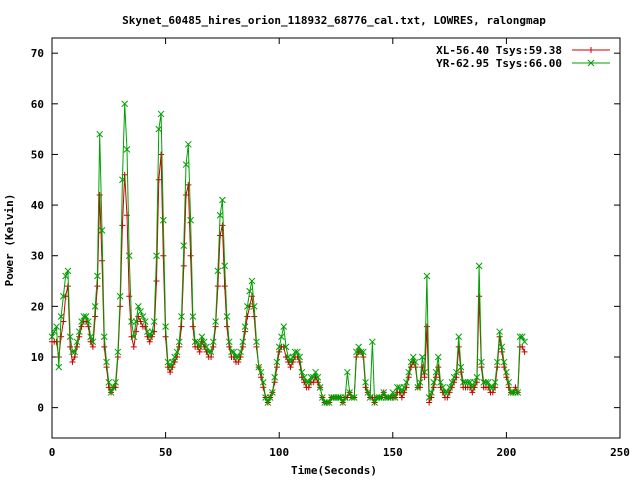  Describe the element at coordinates (40, 408) in the screenshot. I see `y-tick-label: 0` at that location.